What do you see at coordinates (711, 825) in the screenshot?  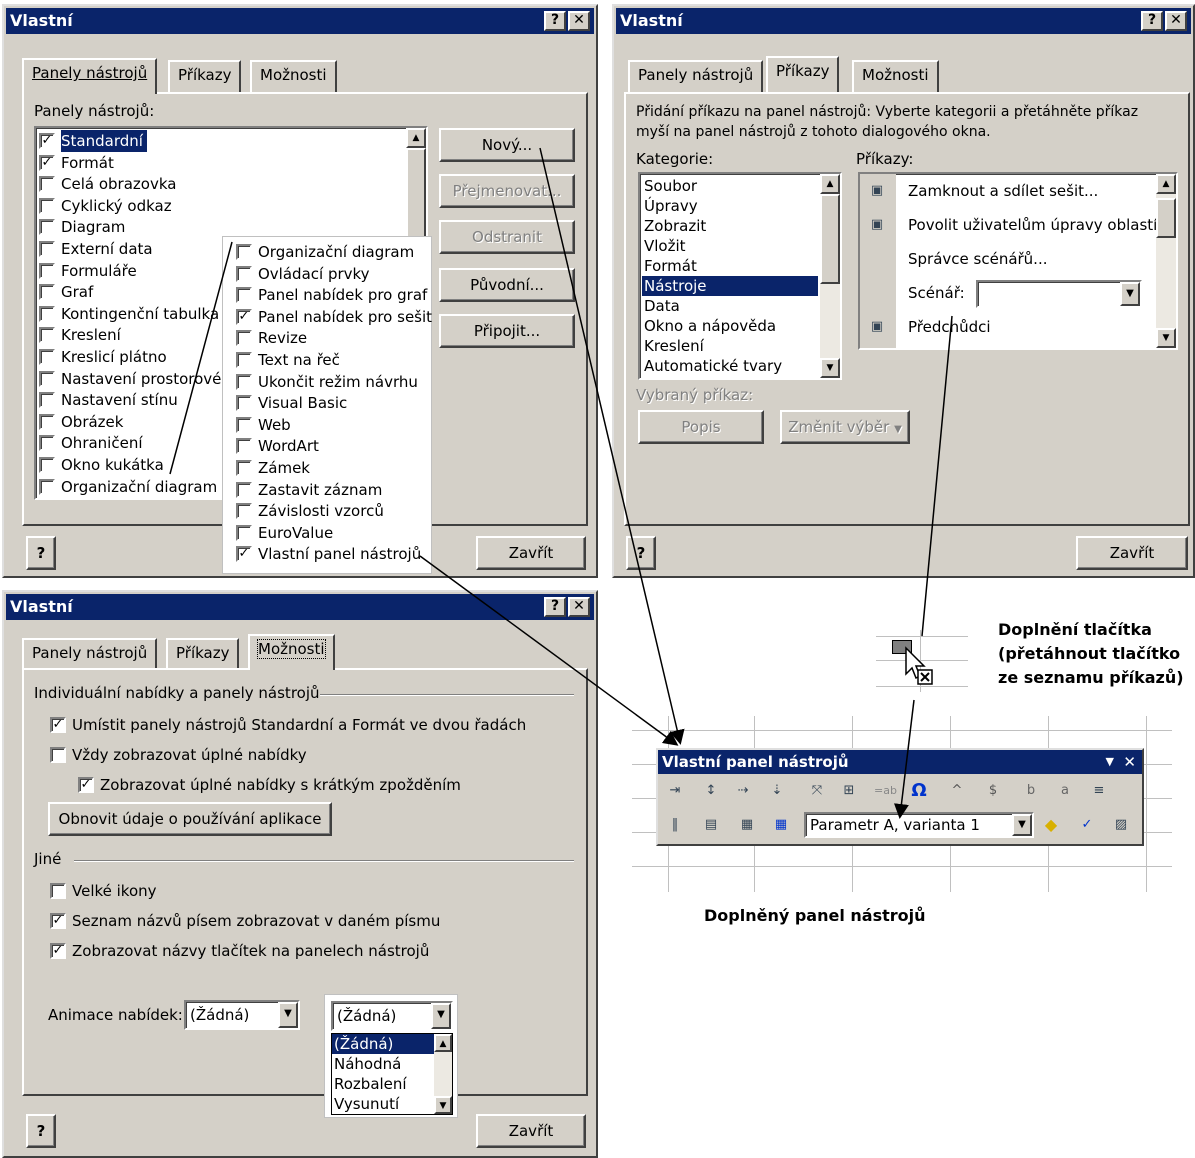 I see `table-insert-icon: ▤` at bounding box center [711, 825].